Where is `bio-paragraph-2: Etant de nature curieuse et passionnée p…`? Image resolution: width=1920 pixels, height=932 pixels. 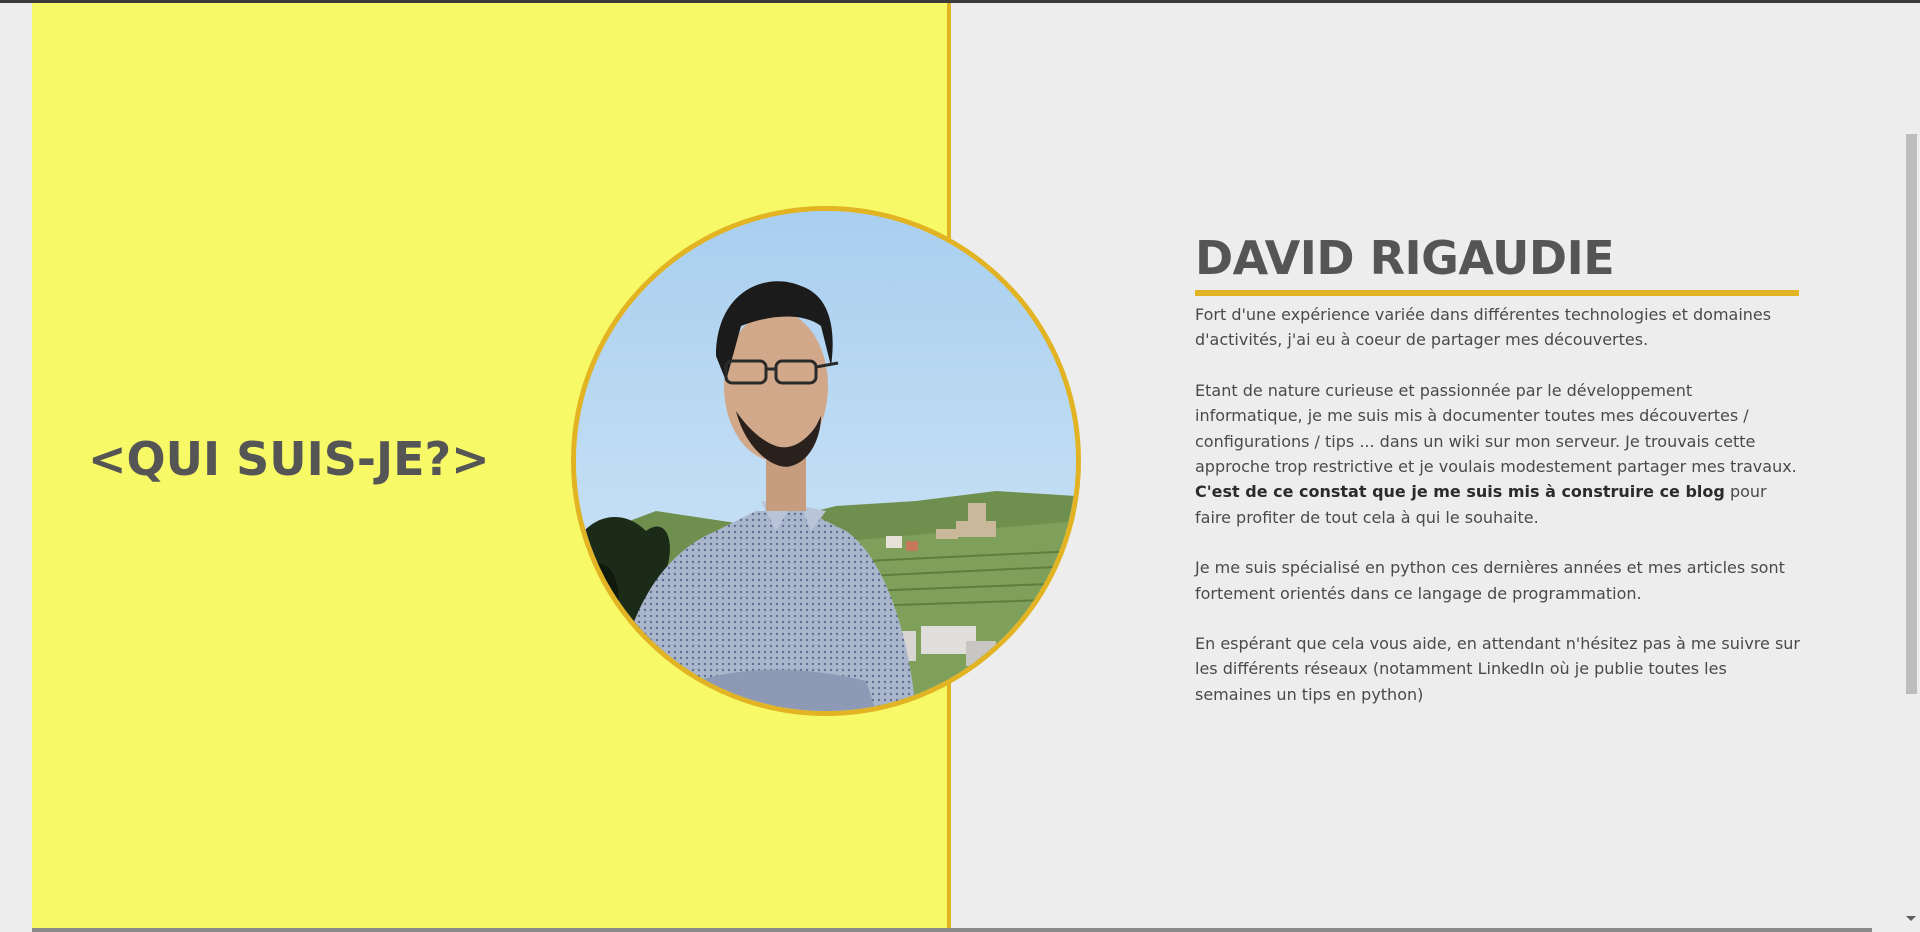 bio-paragraph-2: Etant de nature curieuse et passionnée p… is located at coordinates (1497, 454).